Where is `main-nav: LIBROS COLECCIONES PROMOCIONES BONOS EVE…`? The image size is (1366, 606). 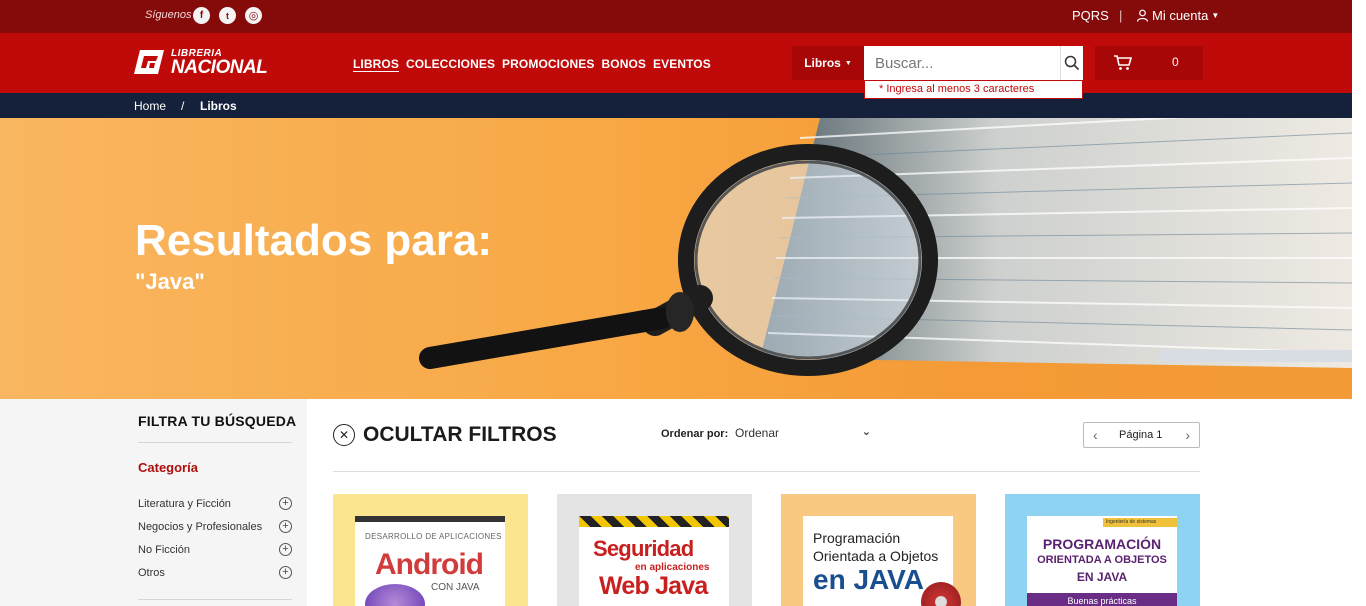 main-nav: LIBROS COLECCIONES PROMOCIONES BONOS EVE… is located at coordinates (532, 64).